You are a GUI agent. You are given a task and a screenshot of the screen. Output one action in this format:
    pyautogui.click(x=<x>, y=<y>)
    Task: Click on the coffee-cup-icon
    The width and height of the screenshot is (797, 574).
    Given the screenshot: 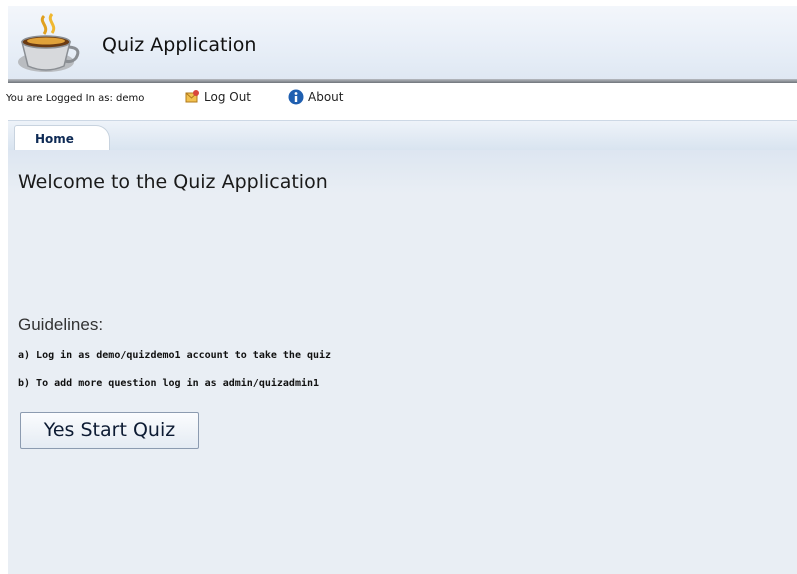 What is the action you would take?
    pyautogui.click(x=49, y=42)
    